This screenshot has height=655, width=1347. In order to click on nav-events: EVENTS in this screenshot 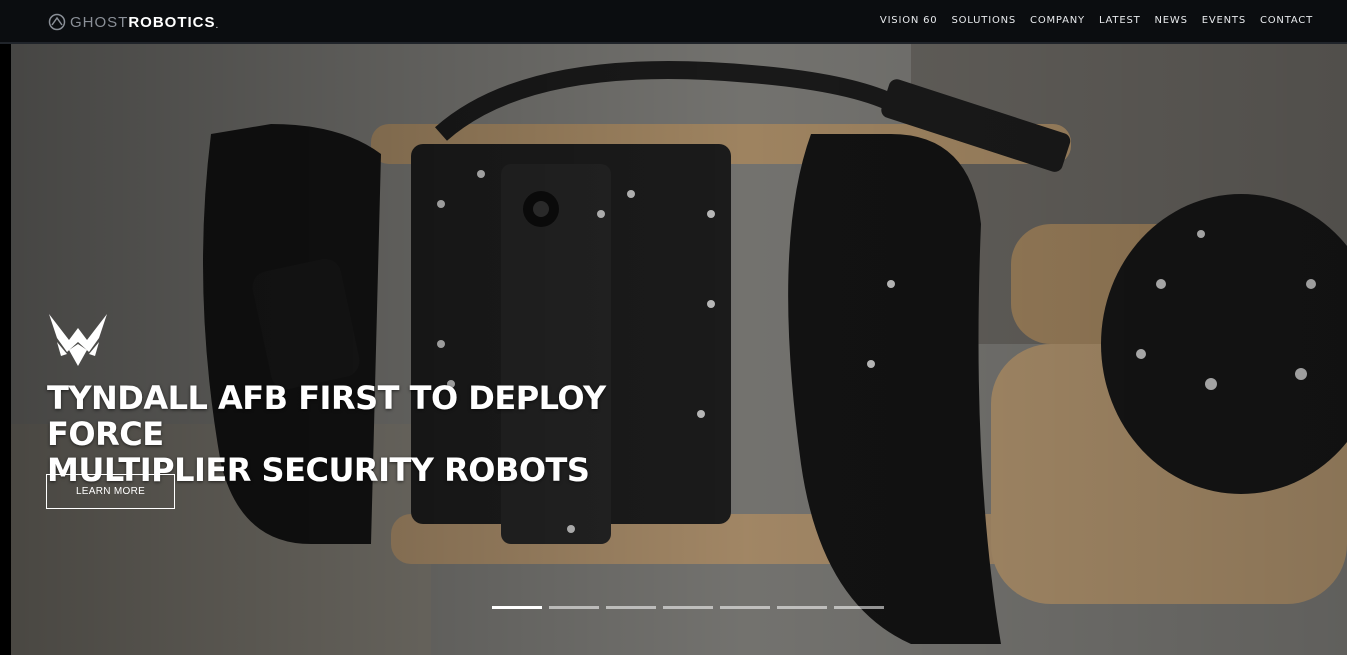, I will do `click(1224, 21)`.